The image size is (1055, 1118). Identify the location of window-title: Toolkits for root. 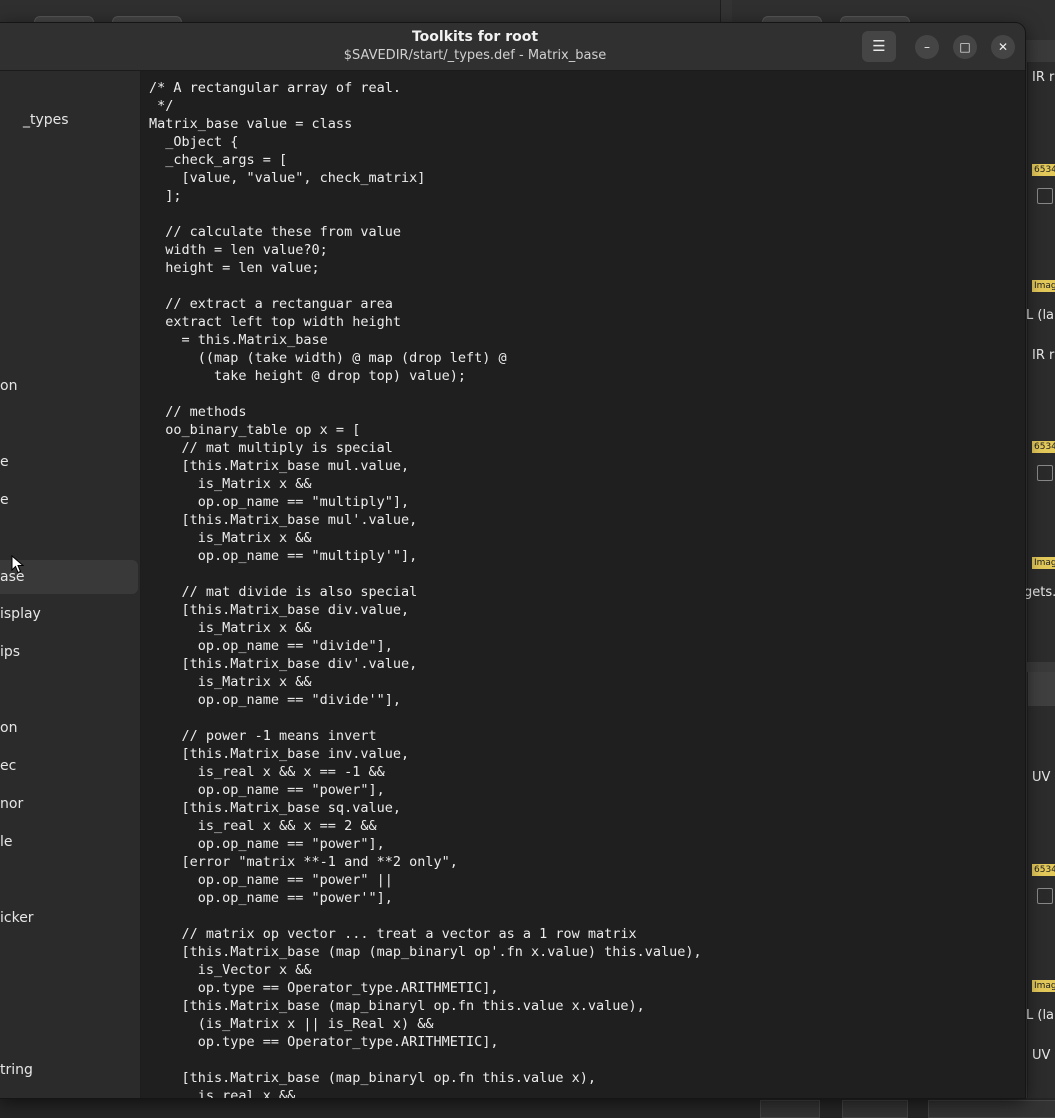
(475, 37).